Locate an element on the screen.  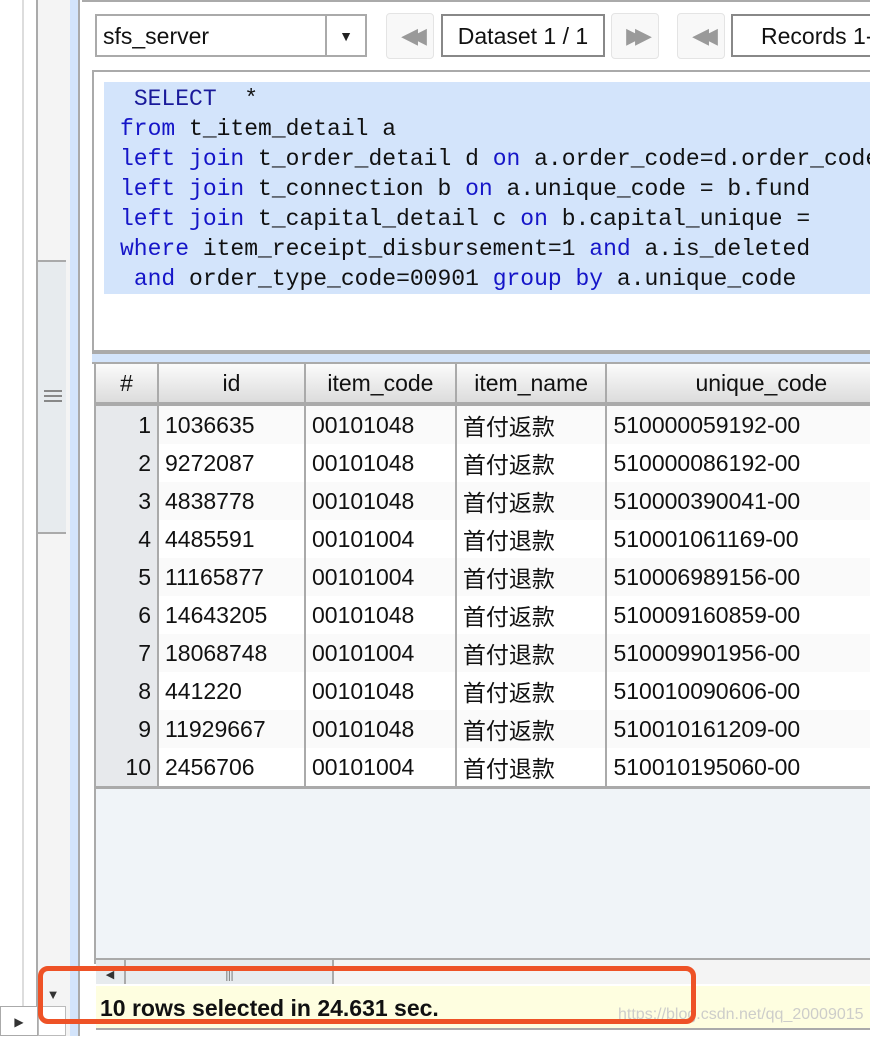
row-number: 9 is located at coordinates (127, 729).